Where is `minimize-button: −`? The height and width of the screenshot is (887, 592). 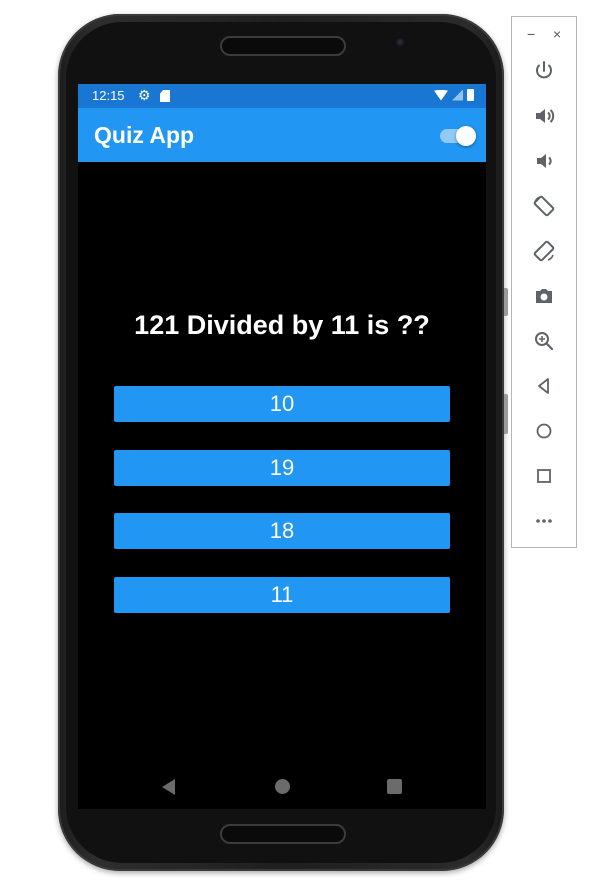
minimize-button: − is located at coordinates (531, 34).